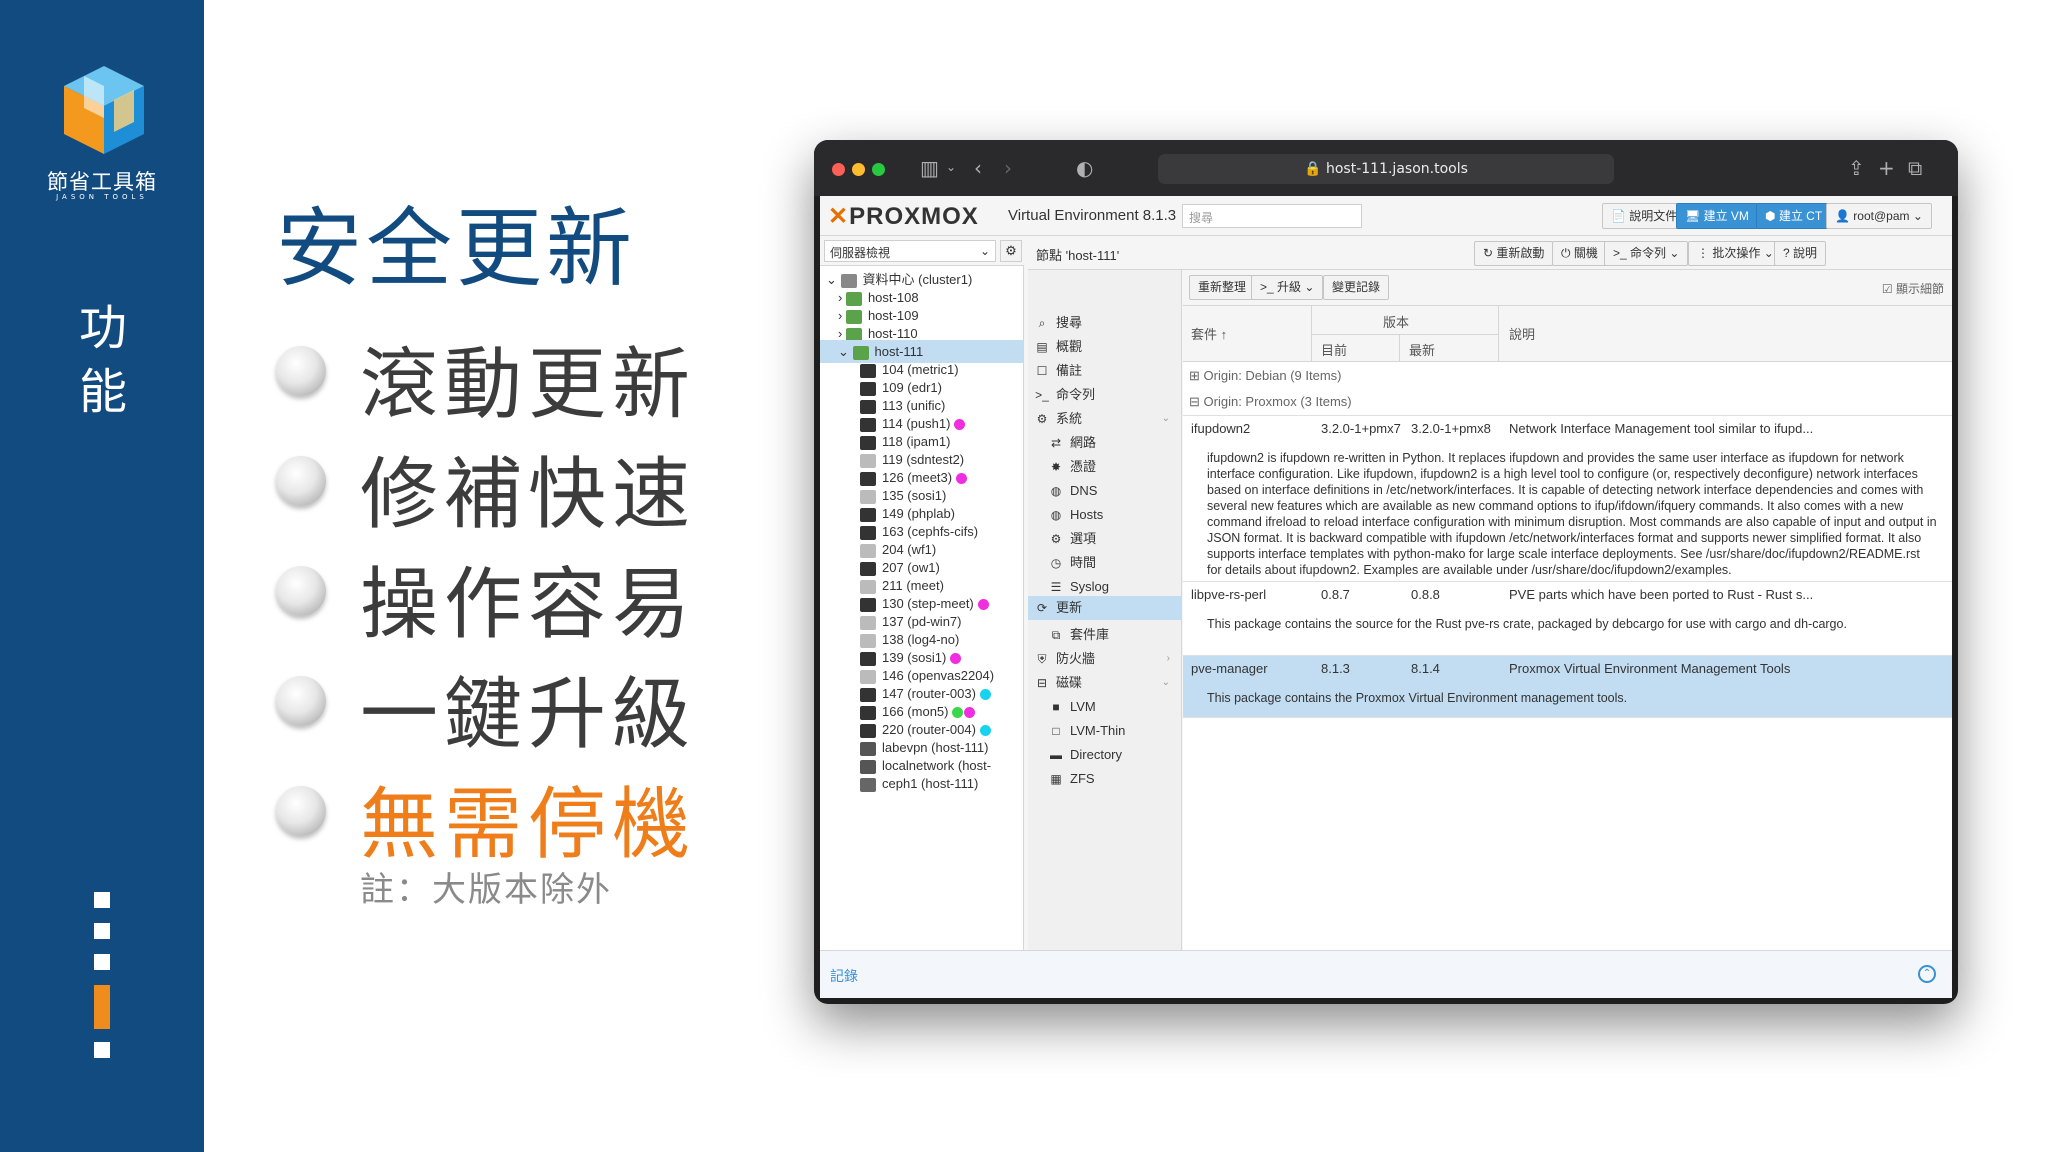 The image size is (2048, 1152). Describe the element at coordinates (1567, 334) in the screenshot. I see `table-header: 套件 ↑ 版本 目前 最新 說明` at that location.